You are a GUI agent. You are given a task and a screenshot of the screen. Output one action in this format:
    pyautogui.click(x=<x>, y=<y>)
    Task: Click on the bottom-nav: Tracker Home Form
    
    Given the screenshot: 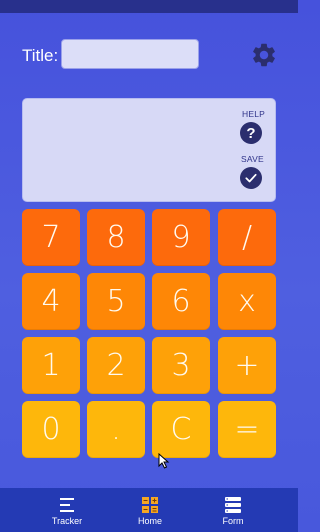 What is the action you would take?
    pyautogui.click(x=149, y=510)
    